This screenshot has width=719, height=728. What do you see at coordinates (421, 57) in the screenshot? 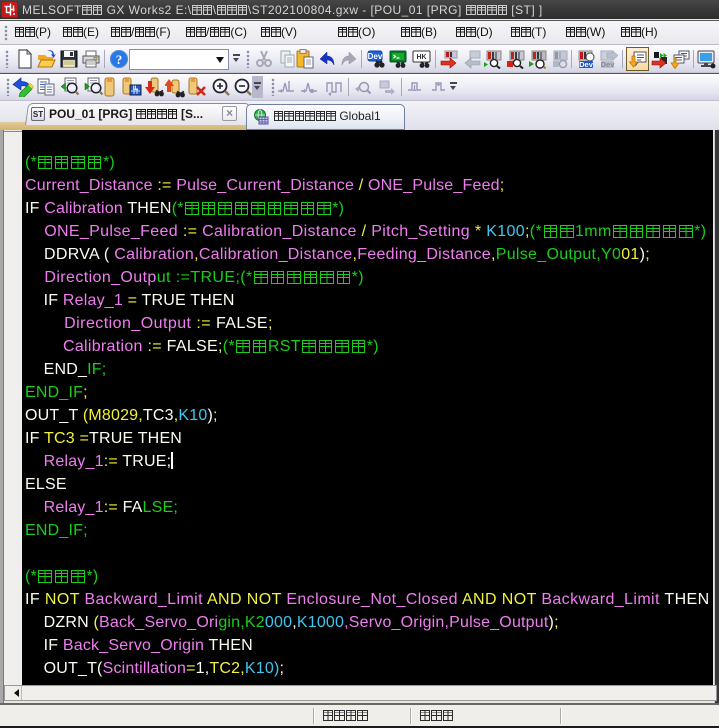
I see `svg-text: HK` at bounding box center [421, 57].